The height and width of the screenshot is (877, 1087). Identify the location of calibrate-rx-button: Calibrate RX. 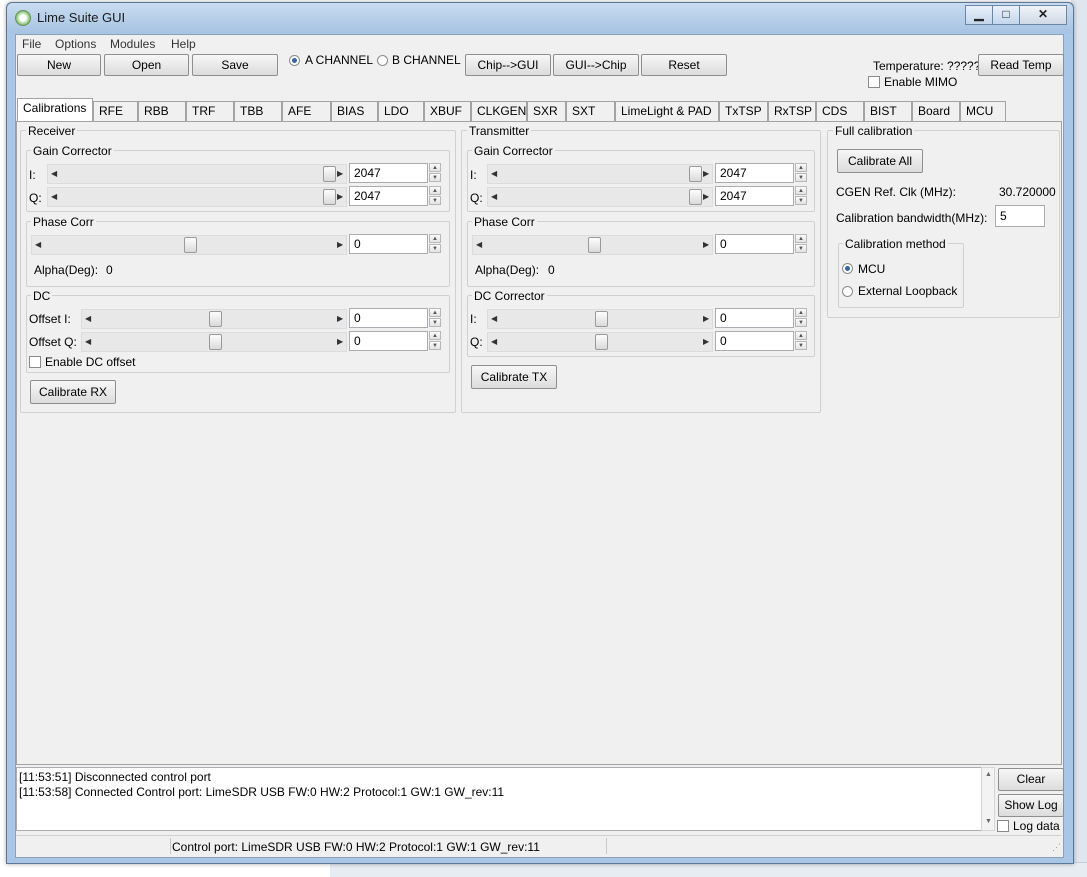
(73, 392).